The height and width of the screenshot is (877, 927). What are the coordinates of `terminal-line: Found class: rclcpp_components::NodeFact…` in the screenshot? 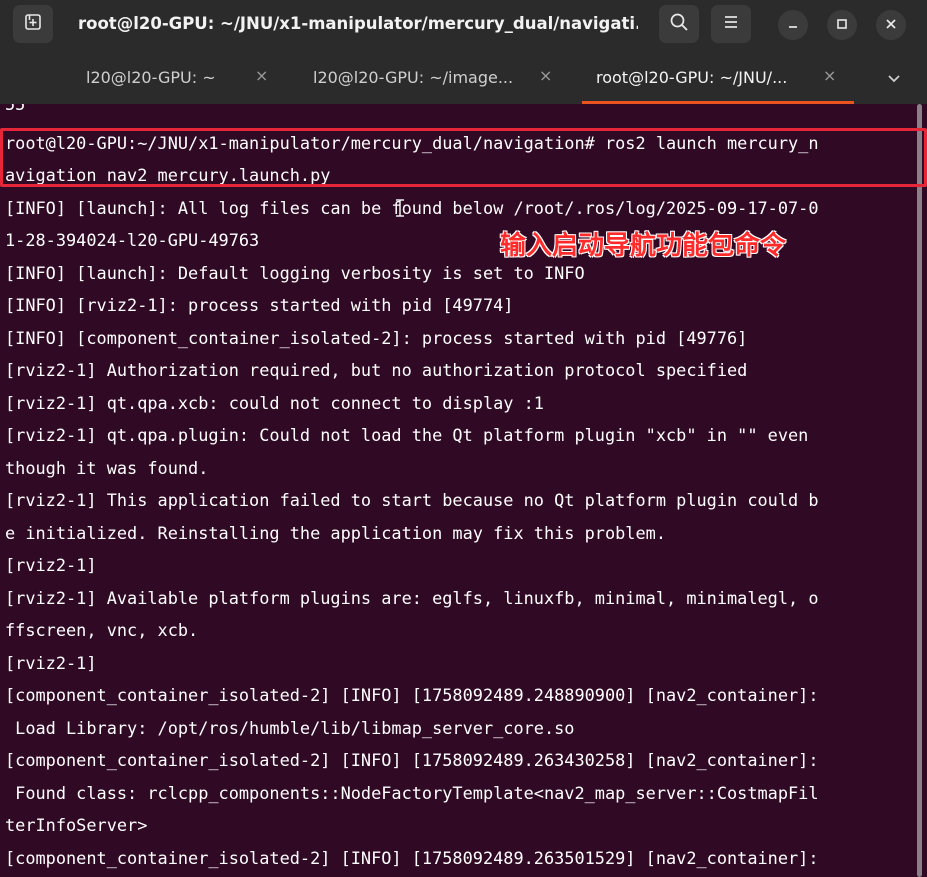 It's located at (412, 793).